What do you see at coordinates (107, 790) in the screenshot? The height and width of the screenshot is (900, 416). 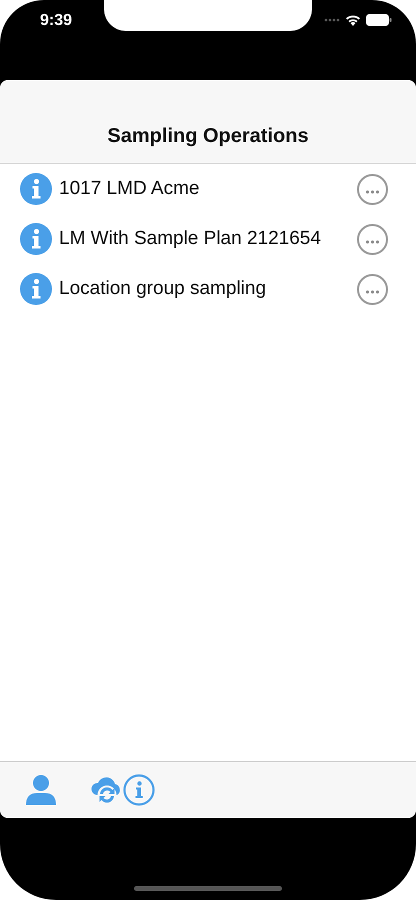 I see `cloud-sync-icon` at bounding box center [107, 790].